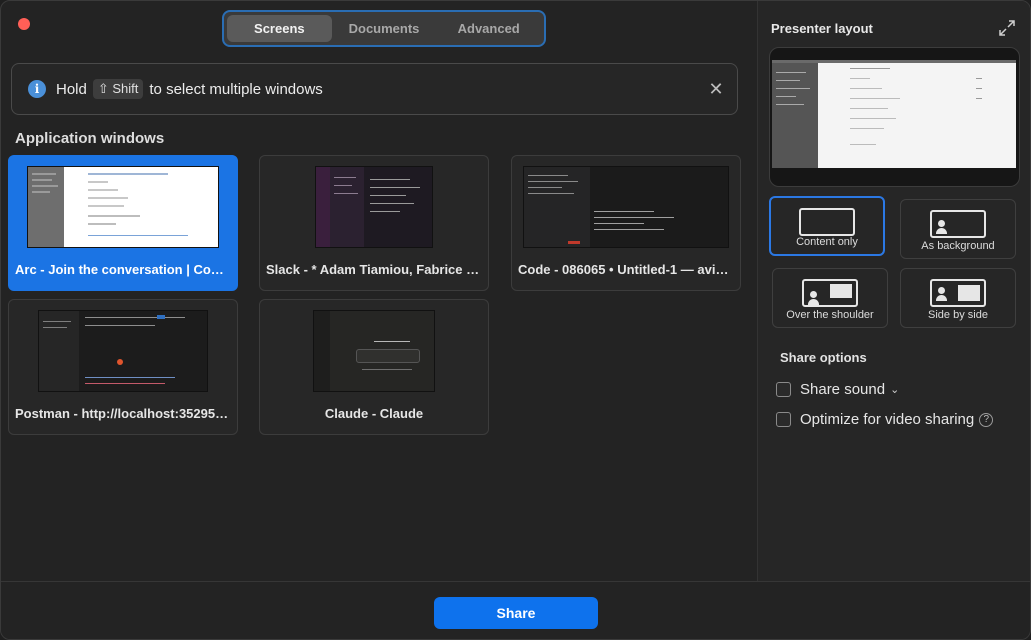 The image size is (1031, 640). Describe the element at coordinates (887, 419) in the screenshot. I see `optimize-video-label: Optimize for video sharing` at that location.